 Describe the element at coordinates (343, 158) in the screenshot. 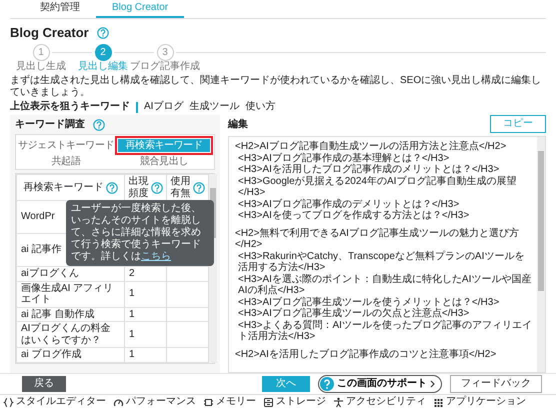

I see `heading-line: <H3>AIブログ記事作成の基本理解とは？</H3>` at that location.